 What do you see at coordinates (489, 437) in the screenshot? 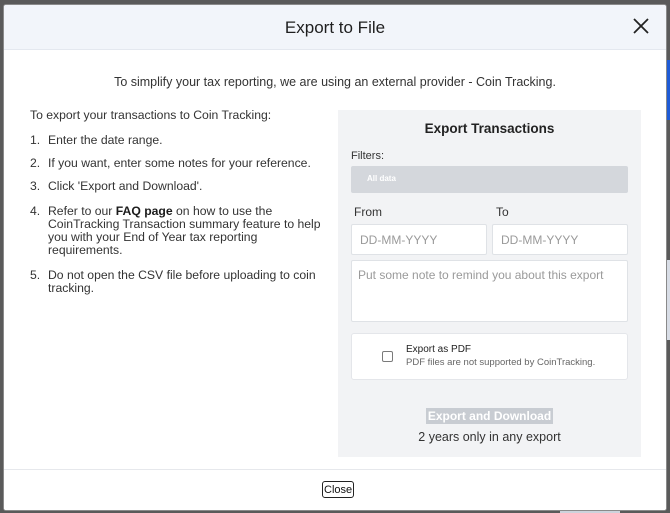
I see `years-limit-note: 2 years only in any export` at bounding box center [489, 437].